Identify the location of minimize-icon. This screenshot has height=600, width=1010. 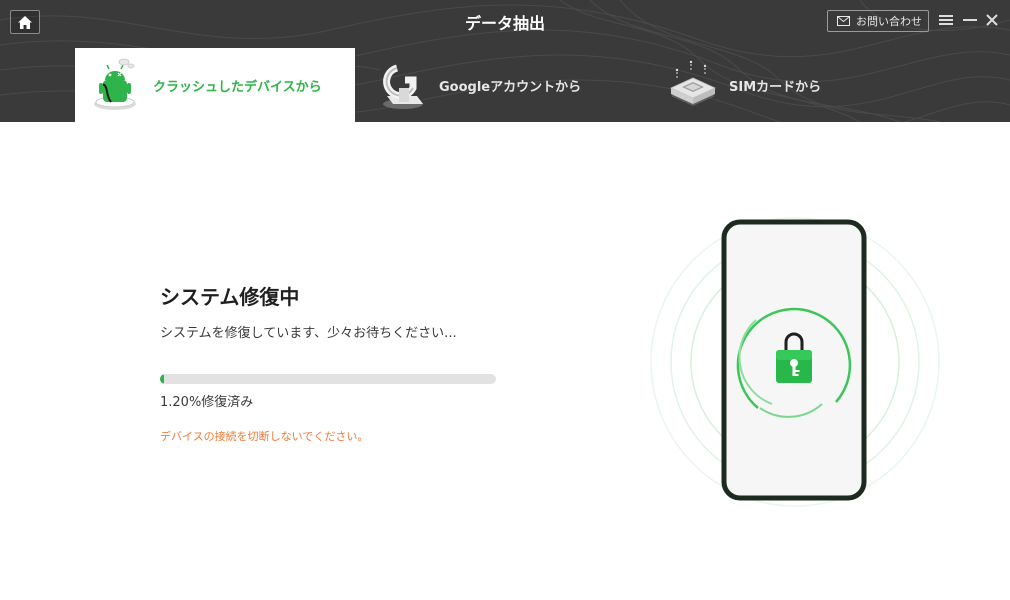
(970, 20).